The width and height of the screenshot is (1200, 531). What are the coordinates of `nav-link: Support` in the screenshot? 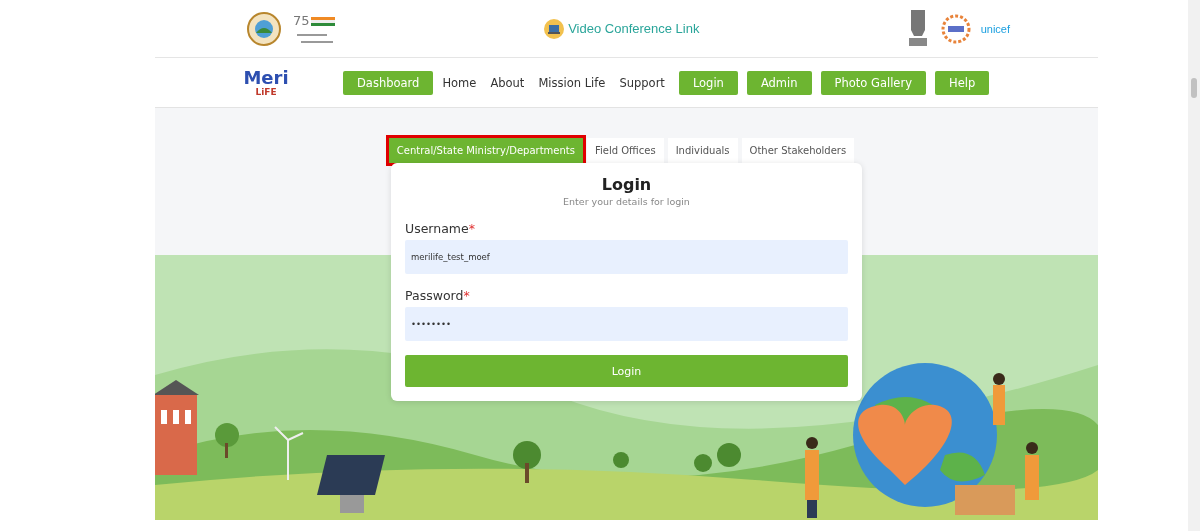 It's located at (642, 82).